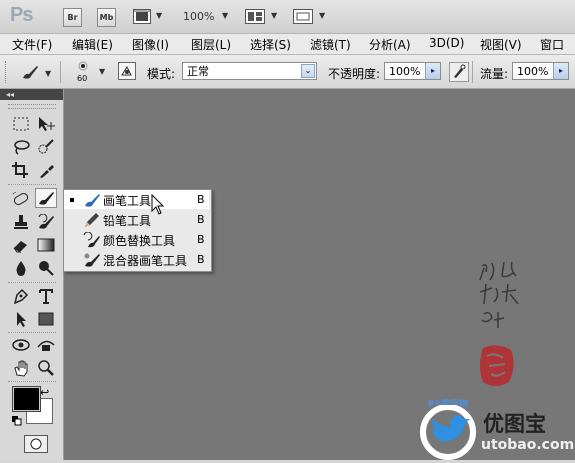  What do you see at coordinates (459, 73) in the screenshot?
I see `airbrush-icon` at bounding box center [459, 73].